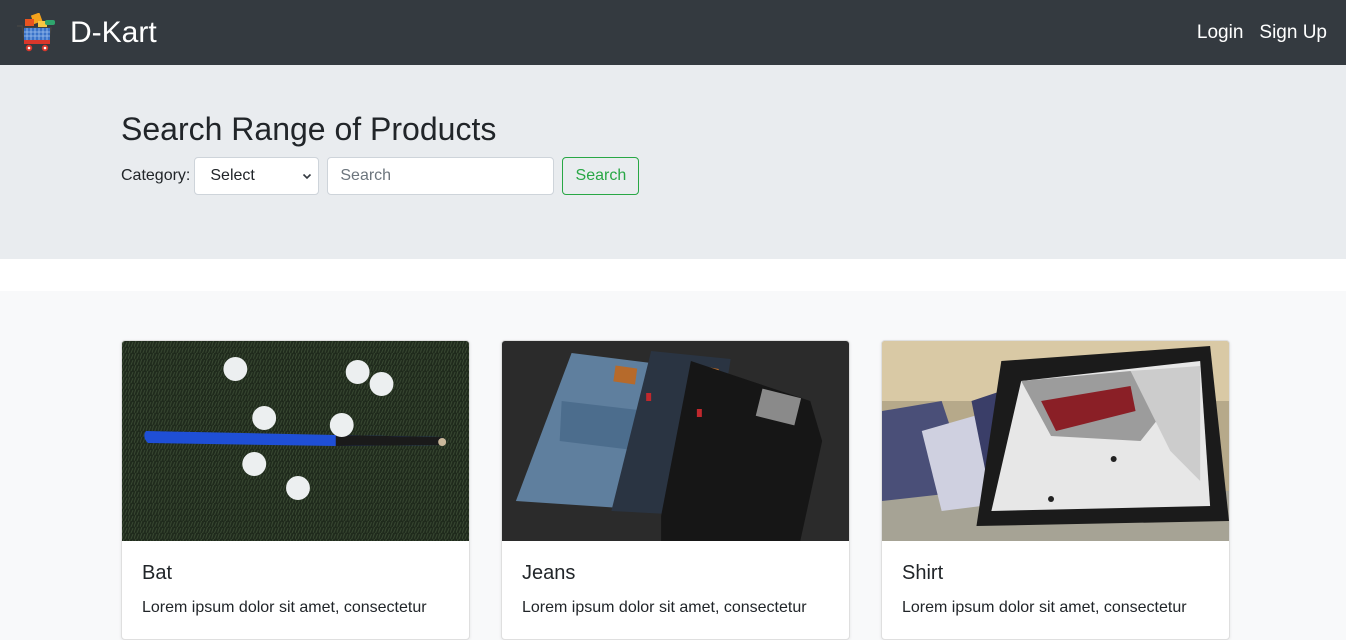 The width and height of the screenshot is (1346, 640). Describe the element at coordinates (549, 573) in the screenshot. I see `product-title: Jeans` at that location.